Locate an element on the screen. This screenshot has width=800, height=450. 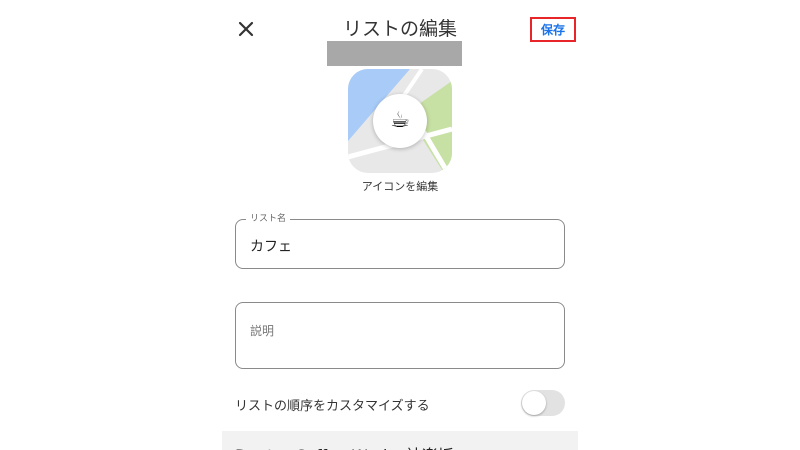
edit-icon-link: アイコンを編集 is located at coordinates (400, 186).